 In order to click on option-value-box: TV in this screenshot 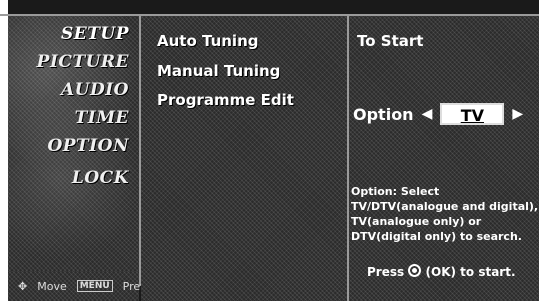, I will do `click(472, 114)`.